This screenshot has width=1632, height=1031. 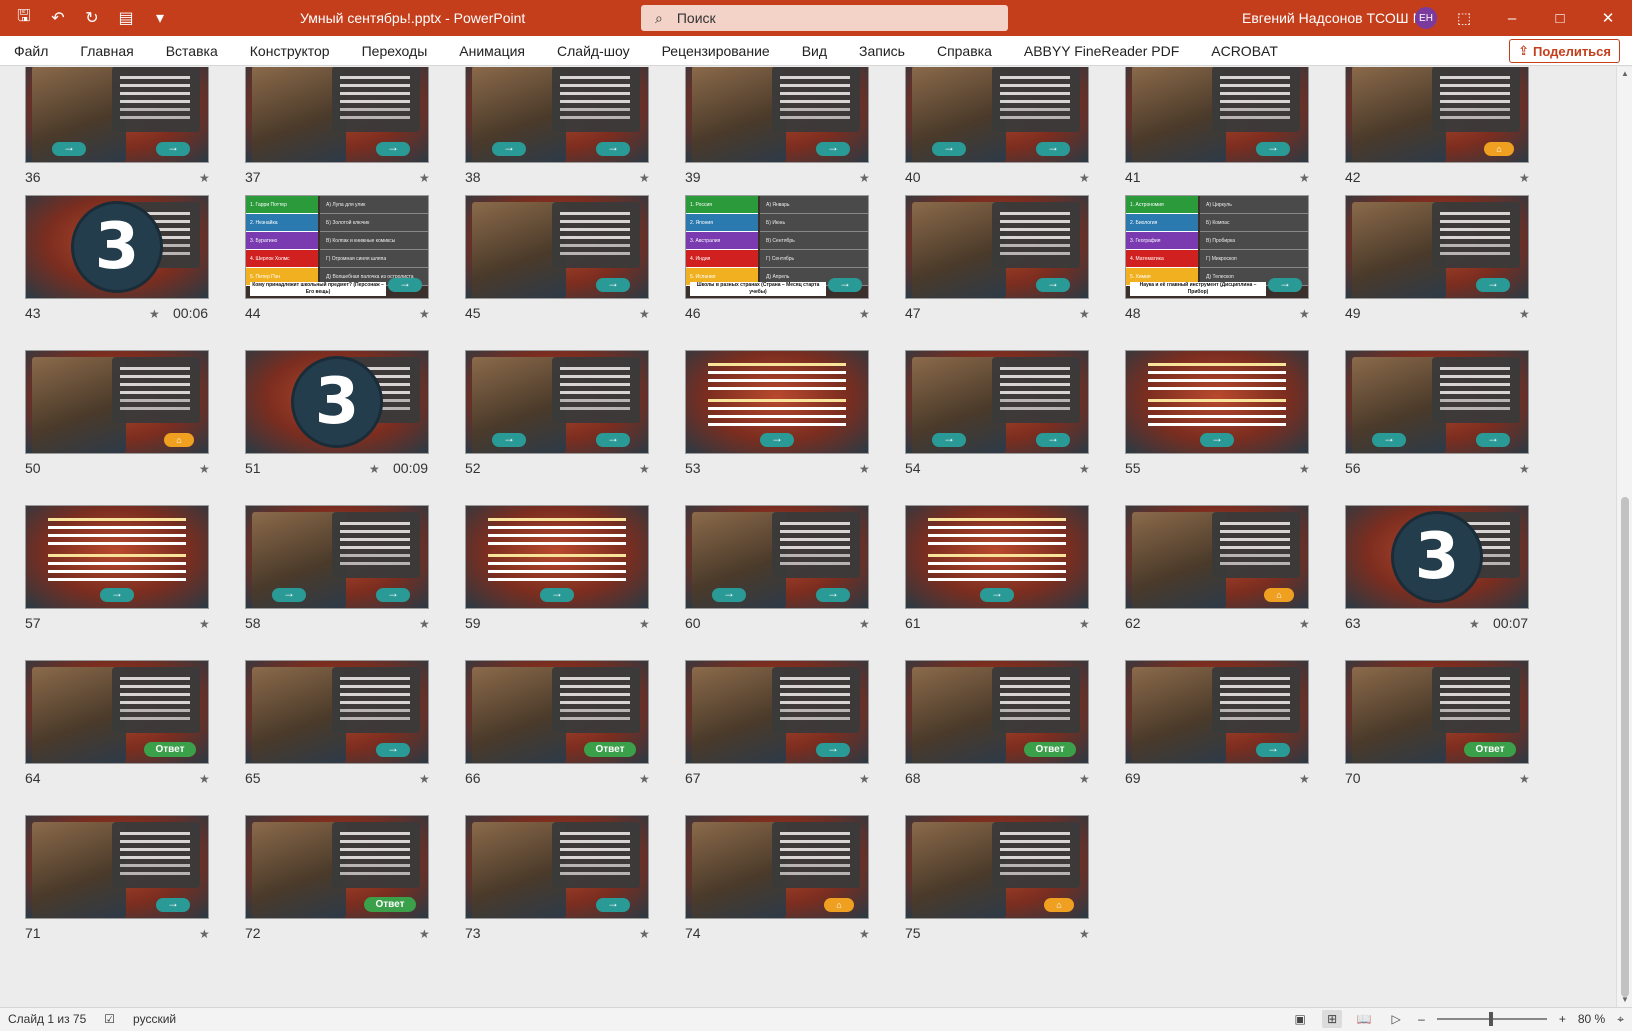 I want to click on tab-file: Файл, so click(x=31, y=51).